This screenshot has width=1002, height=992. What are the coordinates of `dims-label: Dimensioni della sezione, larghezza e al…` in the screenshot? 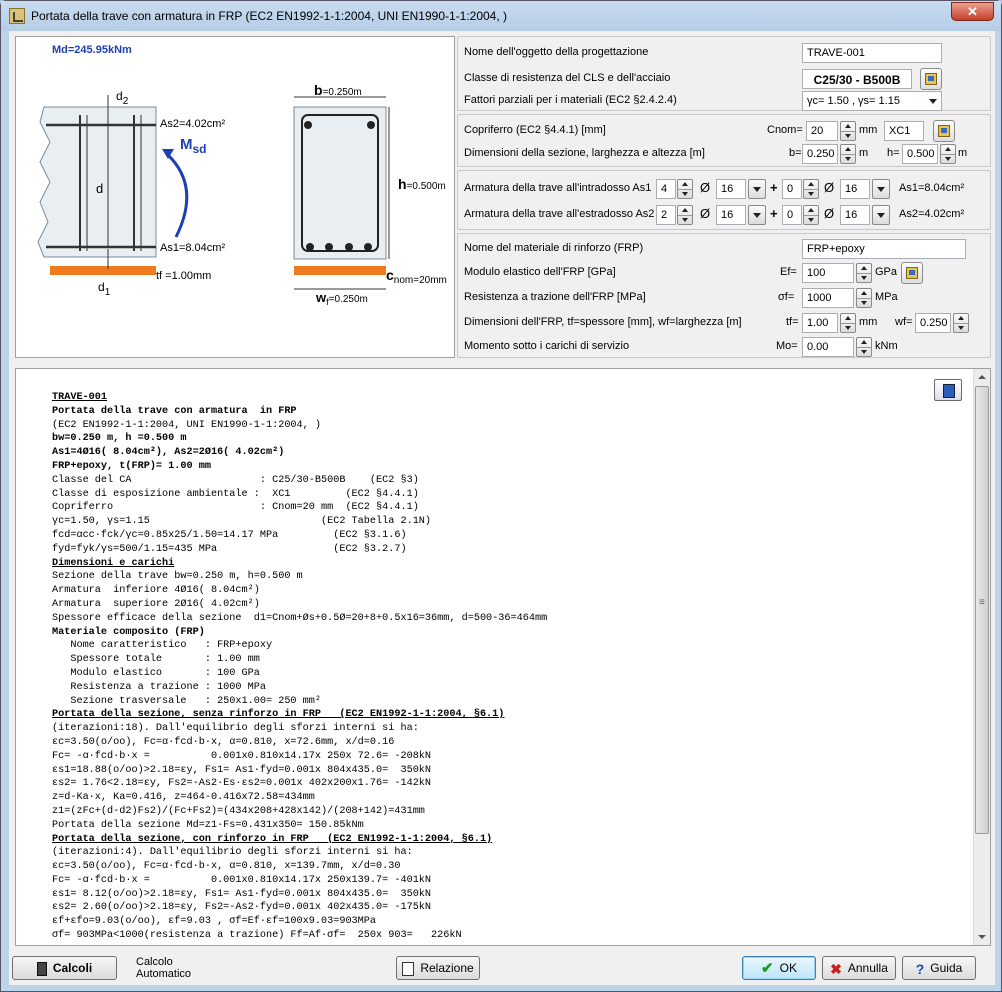 It's located at (584, 153).